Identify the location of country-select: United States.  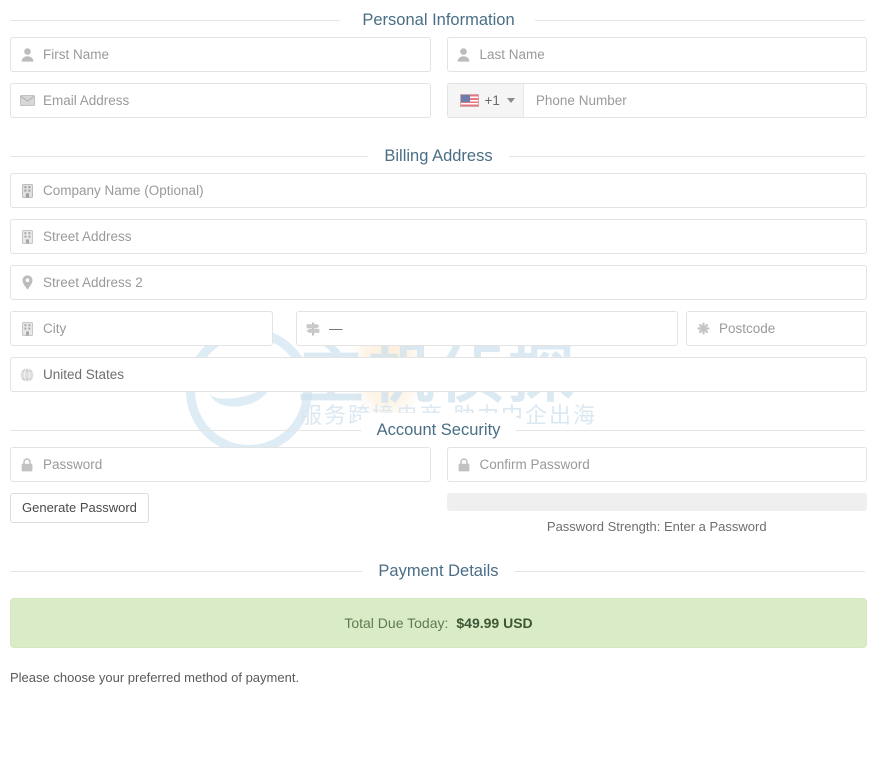
(438, 374).